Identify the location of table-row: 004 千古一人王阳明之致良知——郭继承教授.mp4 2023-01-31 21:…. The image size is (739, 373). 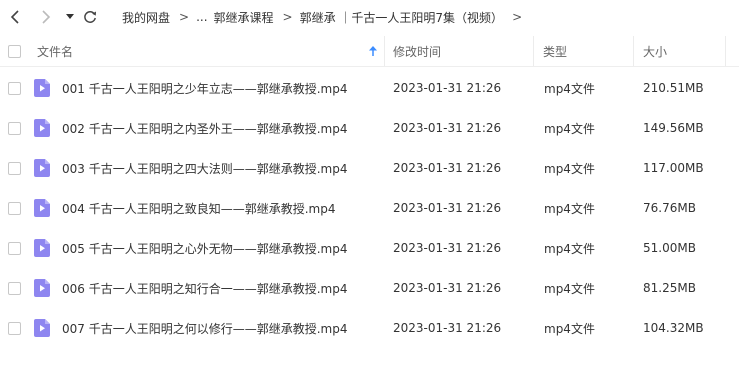
(369, 208).